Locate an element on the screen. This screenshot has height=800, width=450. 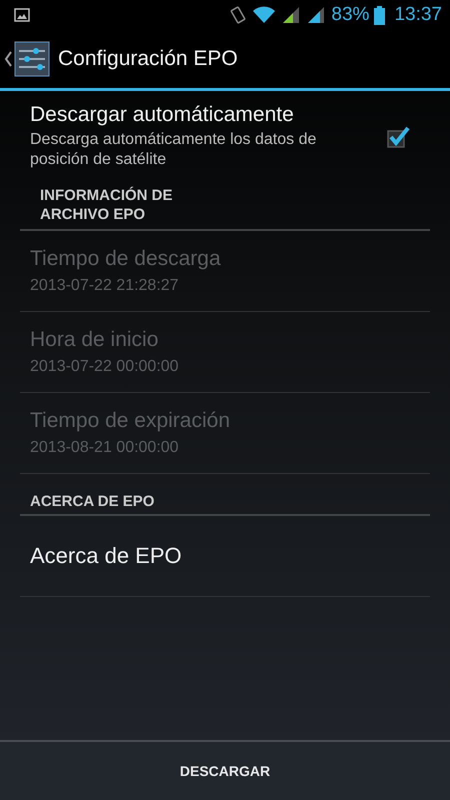
preference-title: Acerca de EPO is located at coordinates (106, 556).